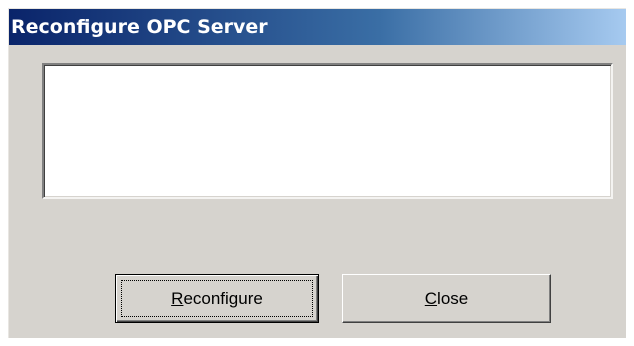 Image resolution: width=634 pixels, height=346 pixels. I want to click on title-bar: Reconfigure OPC Server, so click(317, 27).